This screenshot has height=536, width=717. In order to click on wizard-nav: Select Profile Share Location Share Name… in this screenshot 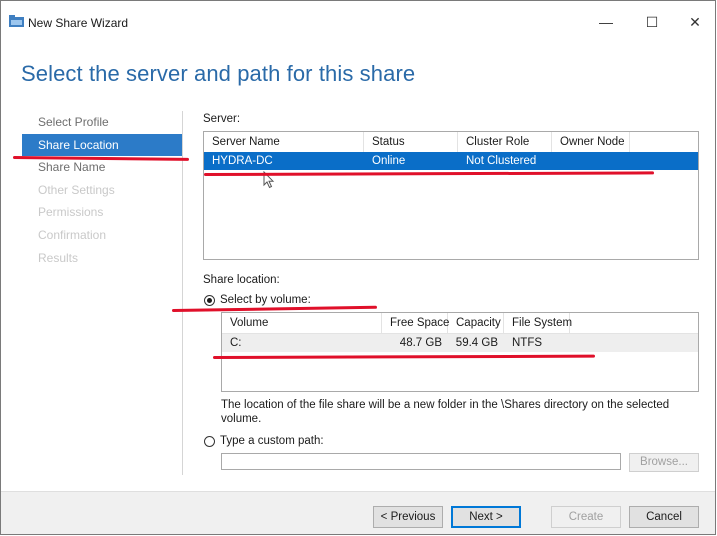, I will do `click(102, 190)`.